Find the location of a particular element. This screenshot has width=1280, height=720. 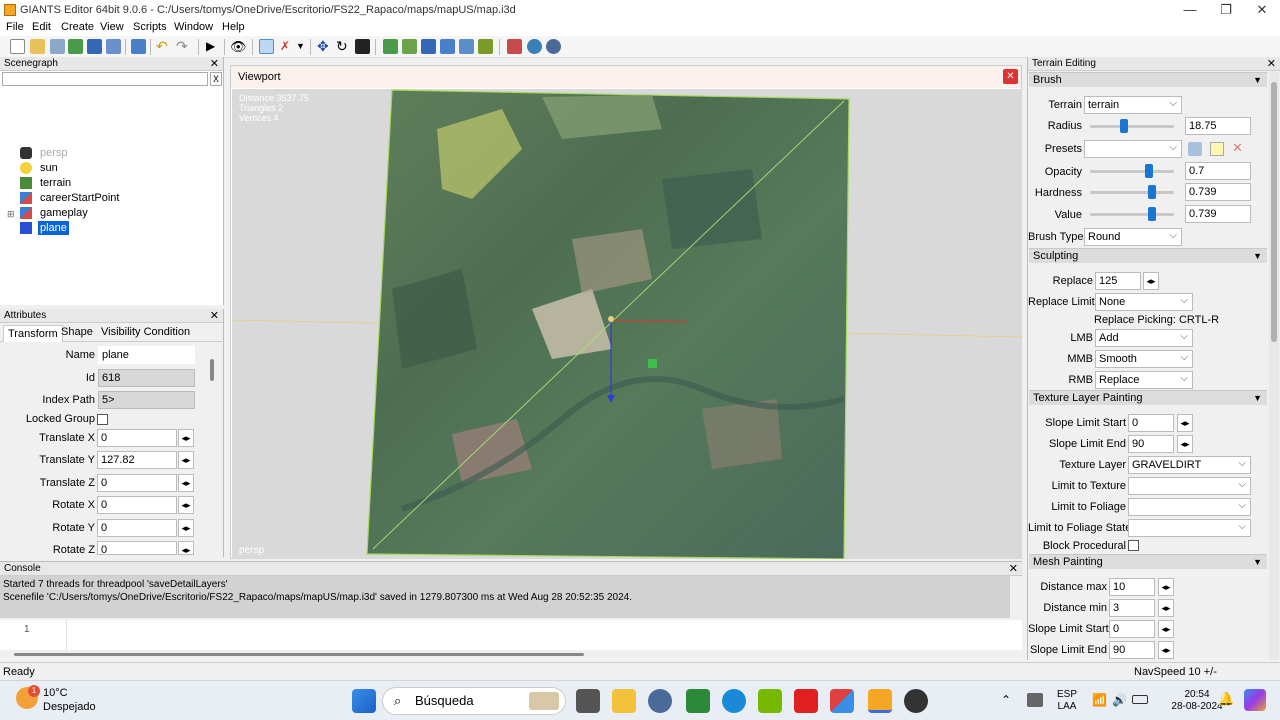

console-script-input: 1 is located at coordinates (511, 635).